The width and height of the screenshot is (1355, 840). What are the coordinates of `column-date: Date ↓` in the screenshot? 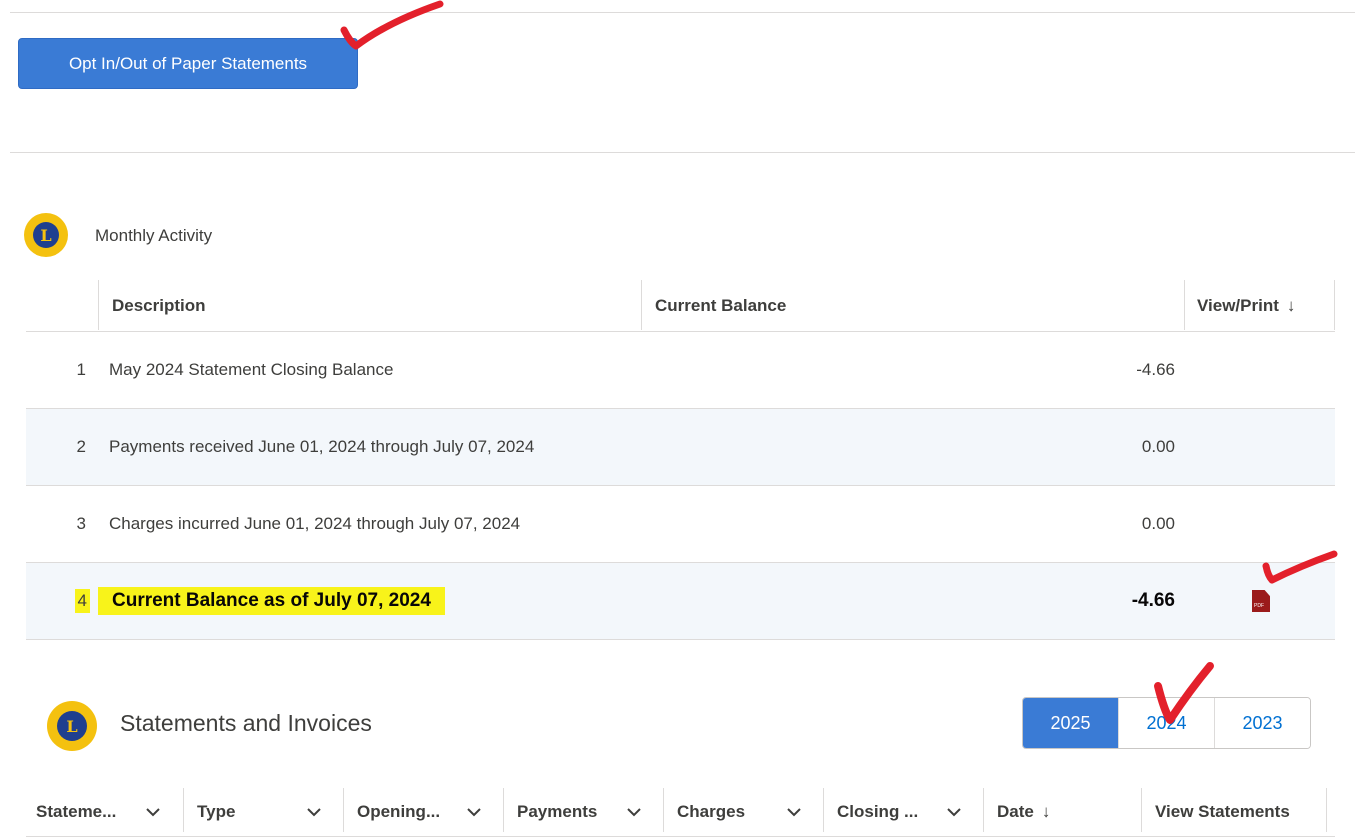 It's located at (1023, 812).